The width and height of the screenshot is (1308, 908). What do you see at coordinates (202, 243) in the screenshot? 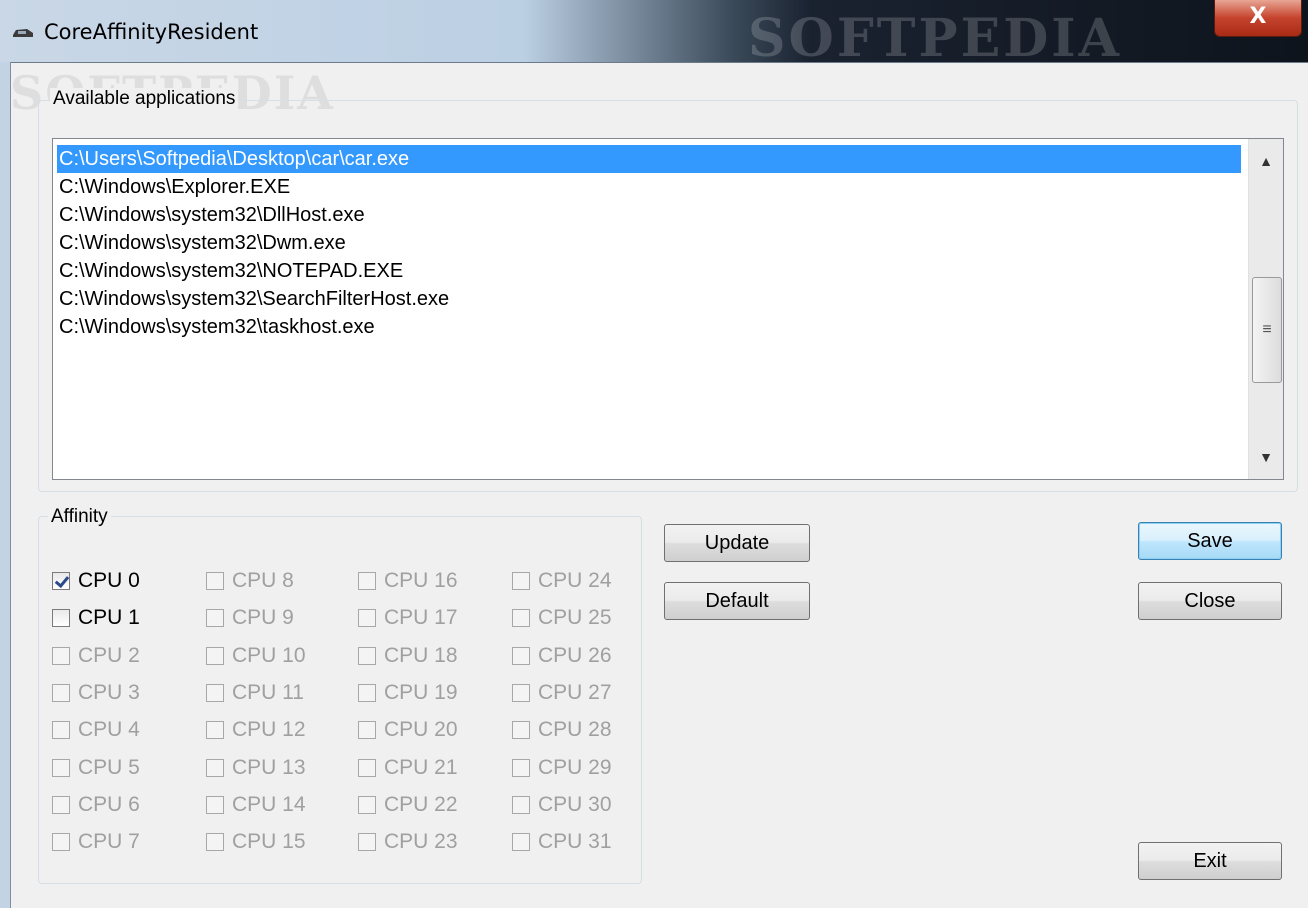
I see `list-item: C:\Windows\system32\Dwm.exe` at bounding box center [202, 243].